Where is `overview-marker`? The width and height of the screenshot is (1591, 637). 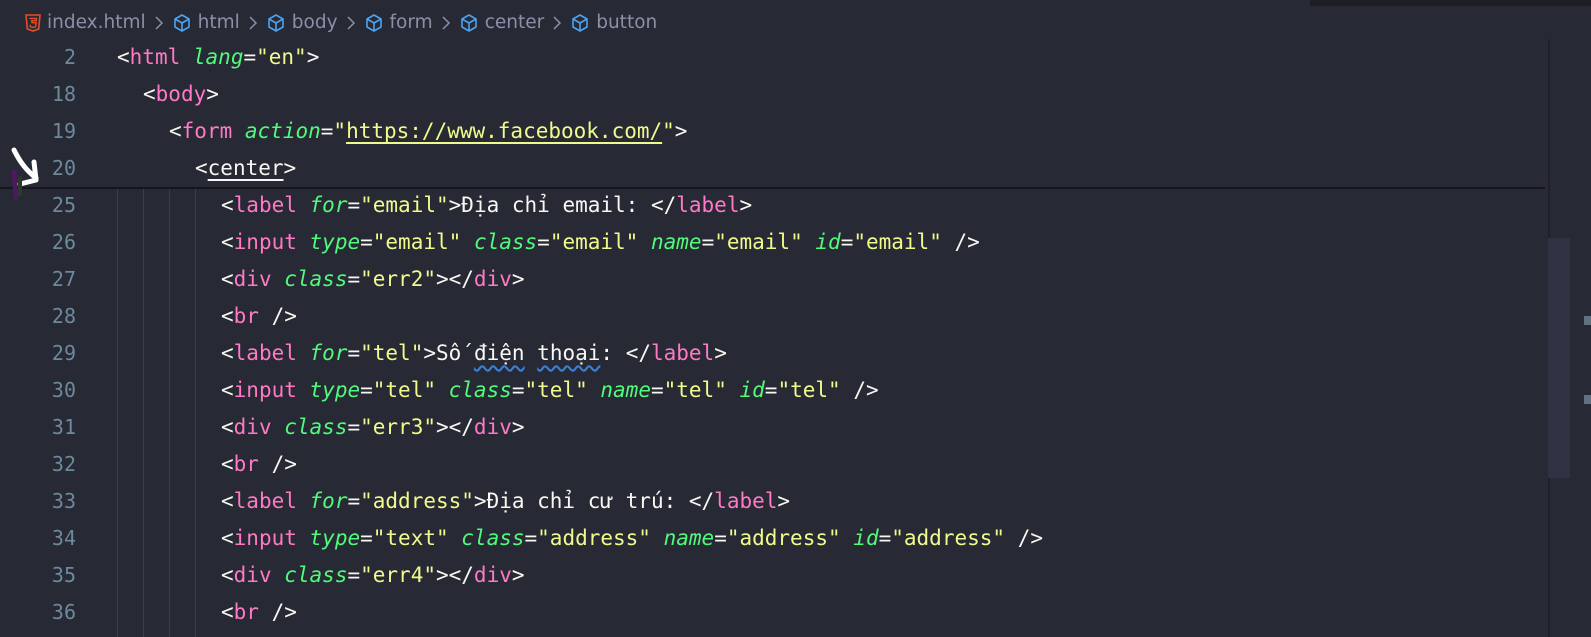 overview-marker is located at coordinates (1587, 320).